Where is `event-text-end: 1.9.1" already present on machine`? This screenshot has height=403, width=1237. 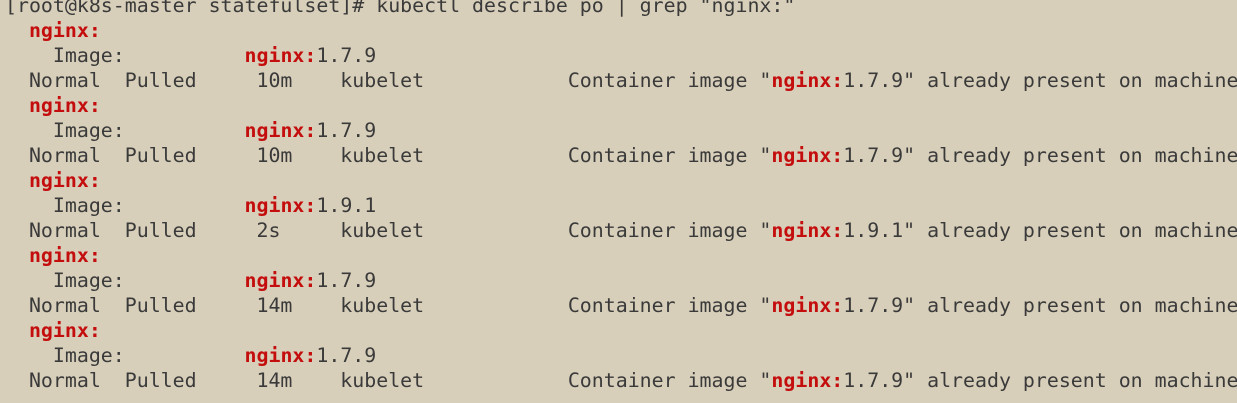 event-text-end: 1.9.1" already present on machine is located at coordinates (1040, 230).